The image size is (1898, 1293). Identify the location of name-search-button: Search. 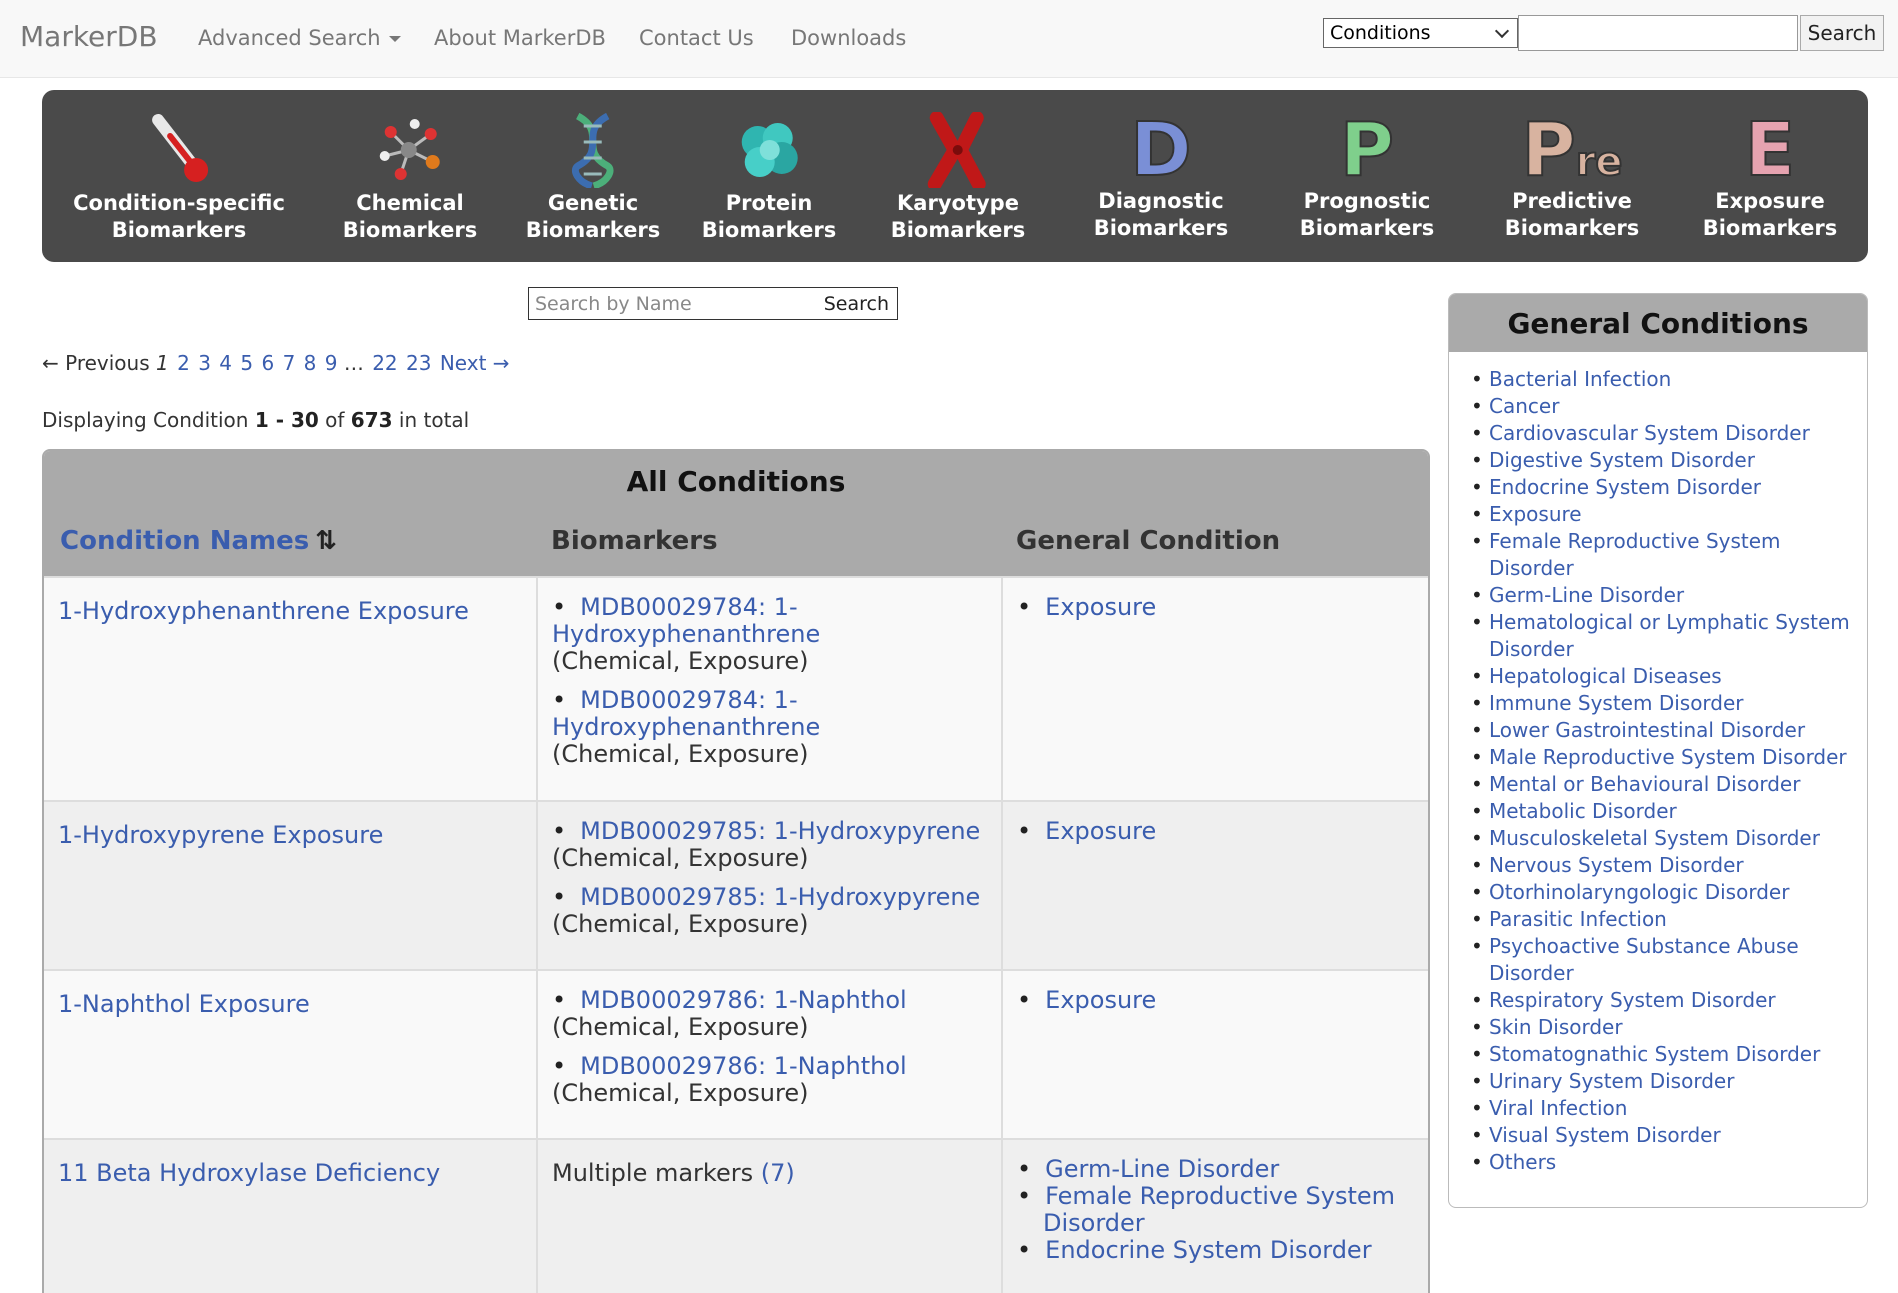
(860, 304).